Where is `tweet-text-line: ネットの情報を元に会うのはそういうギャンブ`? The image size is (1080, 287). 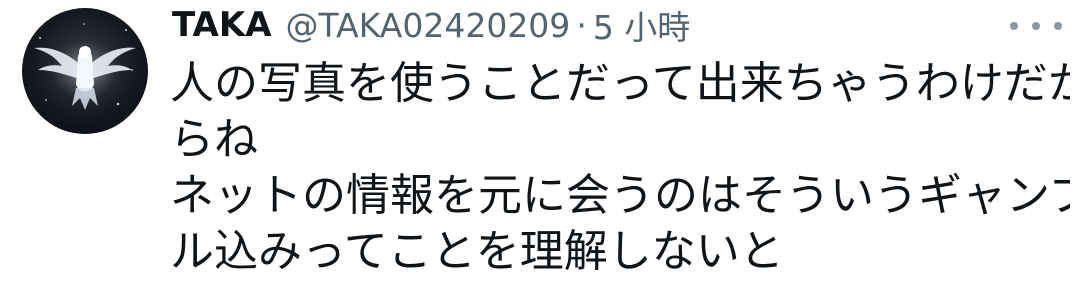 tweet-text-line: ネットの情報を元に会うのはそういうギャンブ is located at coordinates (620, 195).